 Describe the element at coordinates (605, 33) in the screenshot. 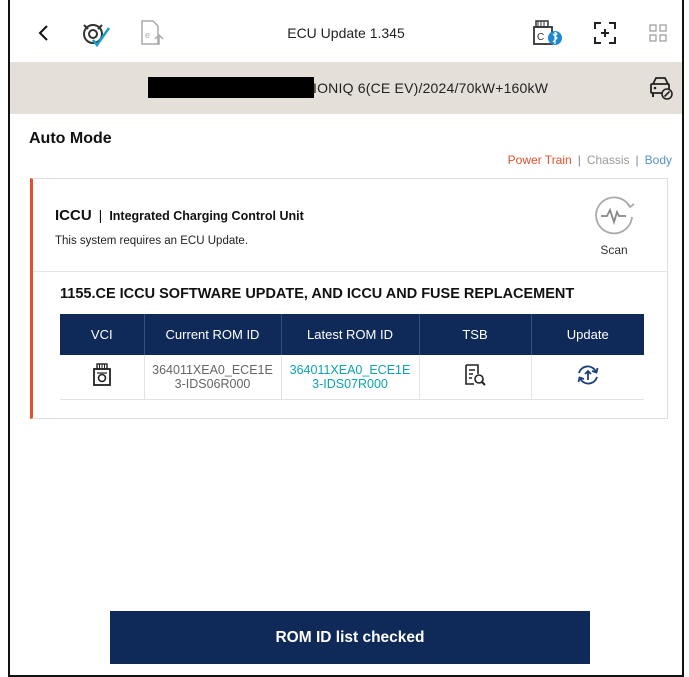

I see `screenshot-icon` at that location.